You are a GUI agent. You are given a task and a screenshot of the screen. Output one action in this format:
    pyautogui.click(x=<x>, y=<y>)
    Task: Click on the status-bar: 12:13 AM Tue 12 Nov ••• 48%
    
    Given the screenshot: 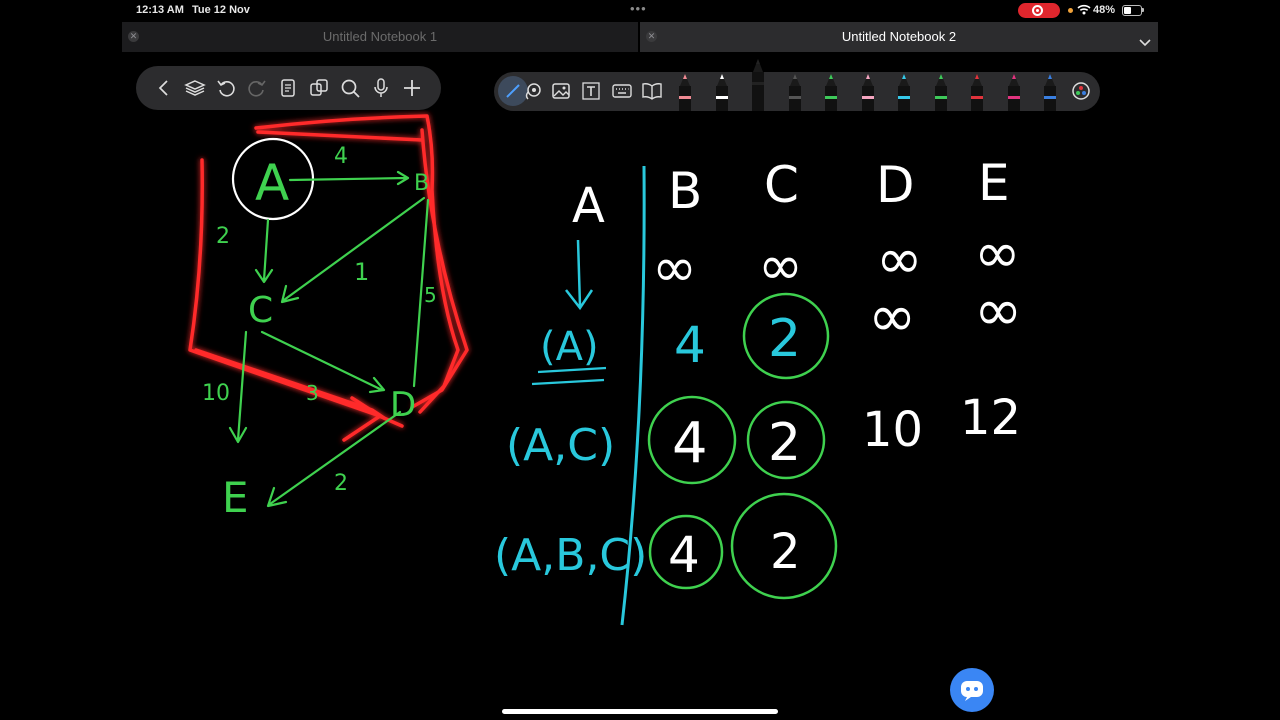 What is the action you would take?
    pyautogui.click(x=640, y=11)
    